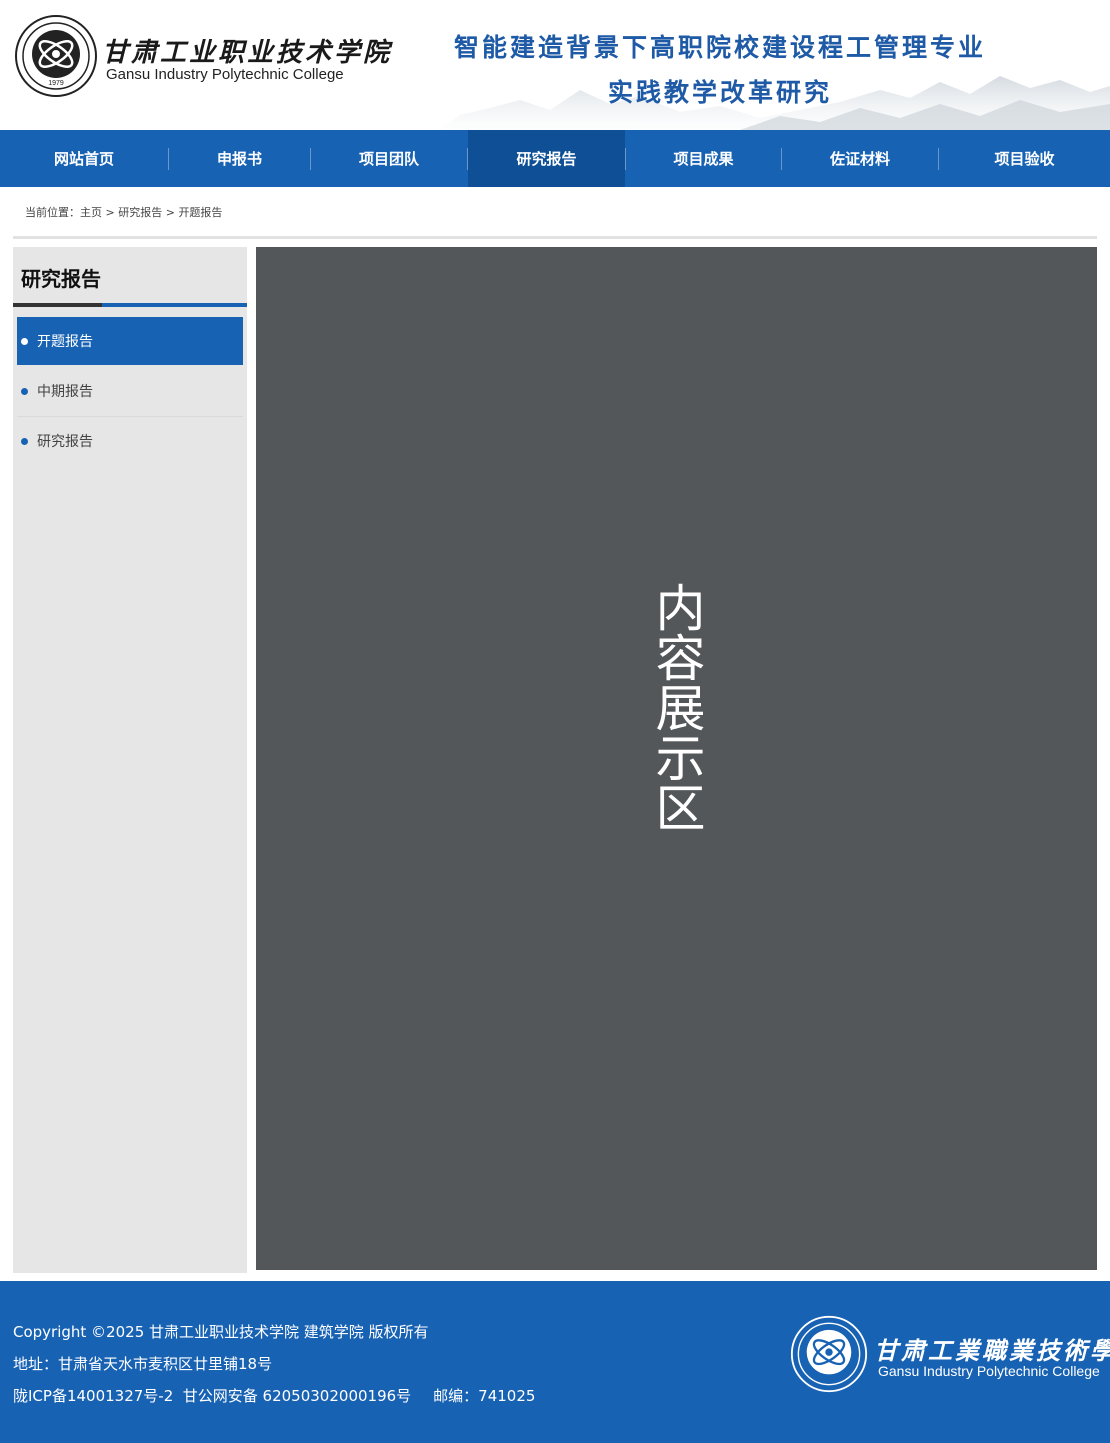  What do you see at coordinates (130, 341) in the screenshot?
I see `sidebar-item-opening-report: 开题报告` at bounding box center [130, 341].